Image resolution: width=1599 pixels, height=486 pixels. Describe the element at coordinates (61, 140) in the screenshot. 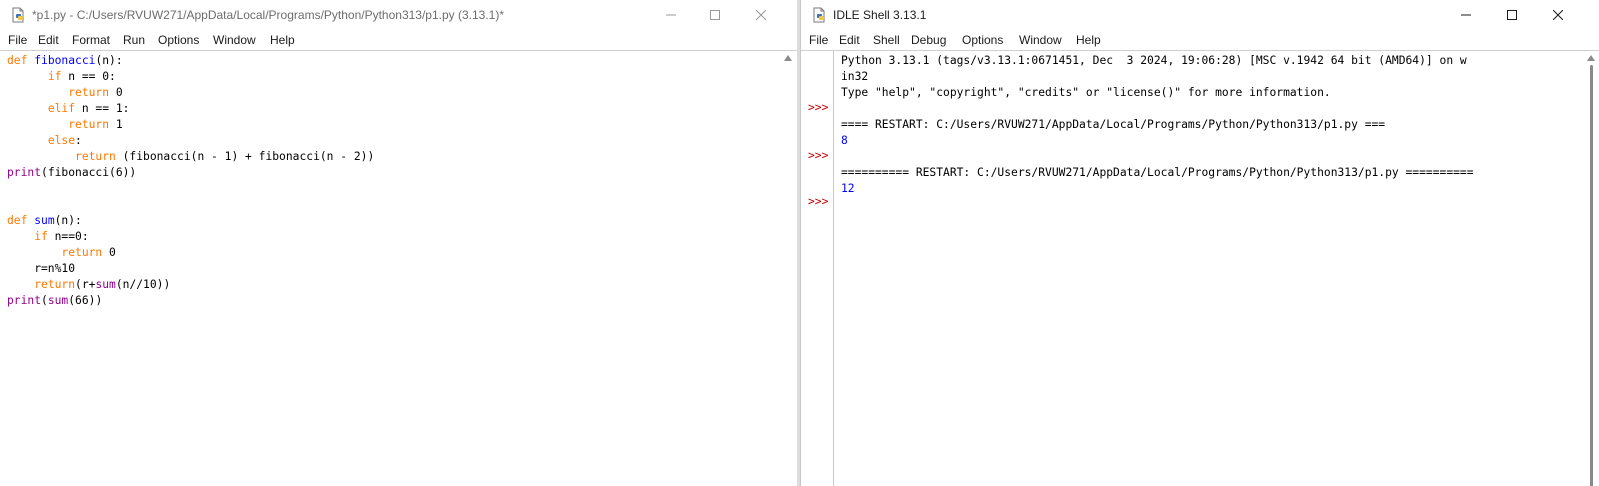

I see `code-token: else` at that location.